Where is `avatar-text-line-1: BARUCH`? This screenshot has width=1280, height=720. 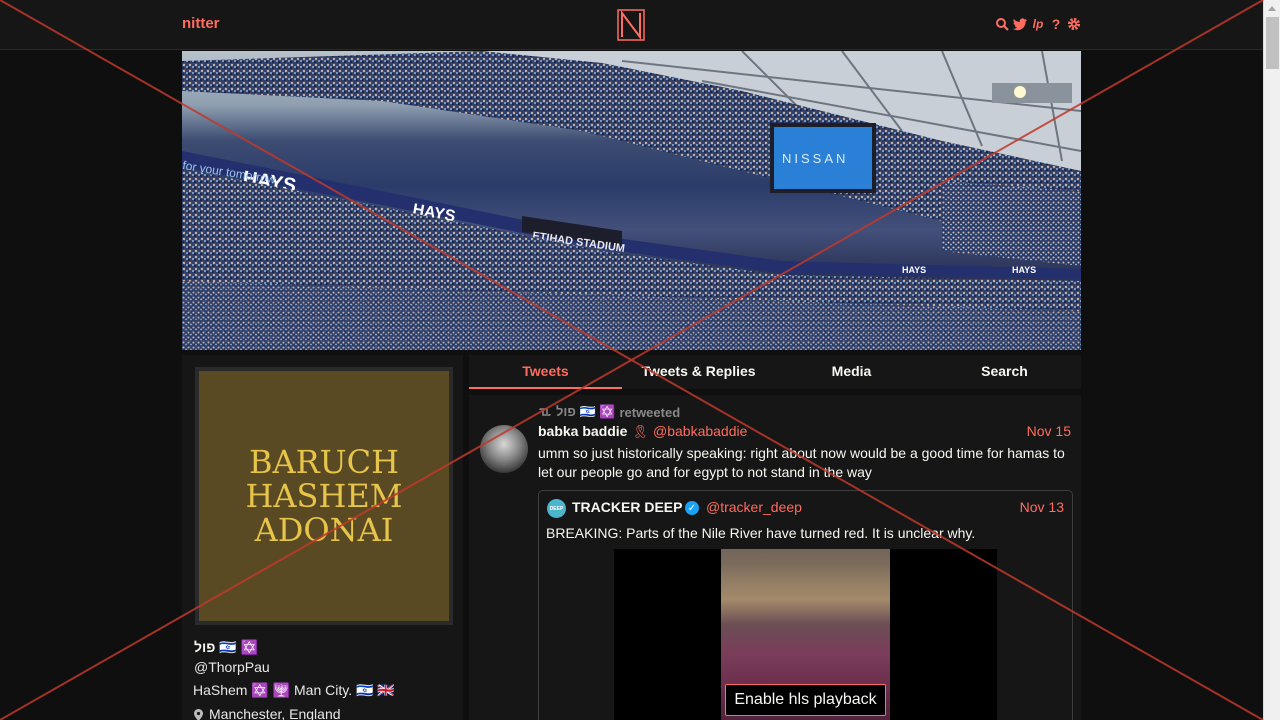 avatar-text-line-1: BARUCH is located at coordinates (324, 462).